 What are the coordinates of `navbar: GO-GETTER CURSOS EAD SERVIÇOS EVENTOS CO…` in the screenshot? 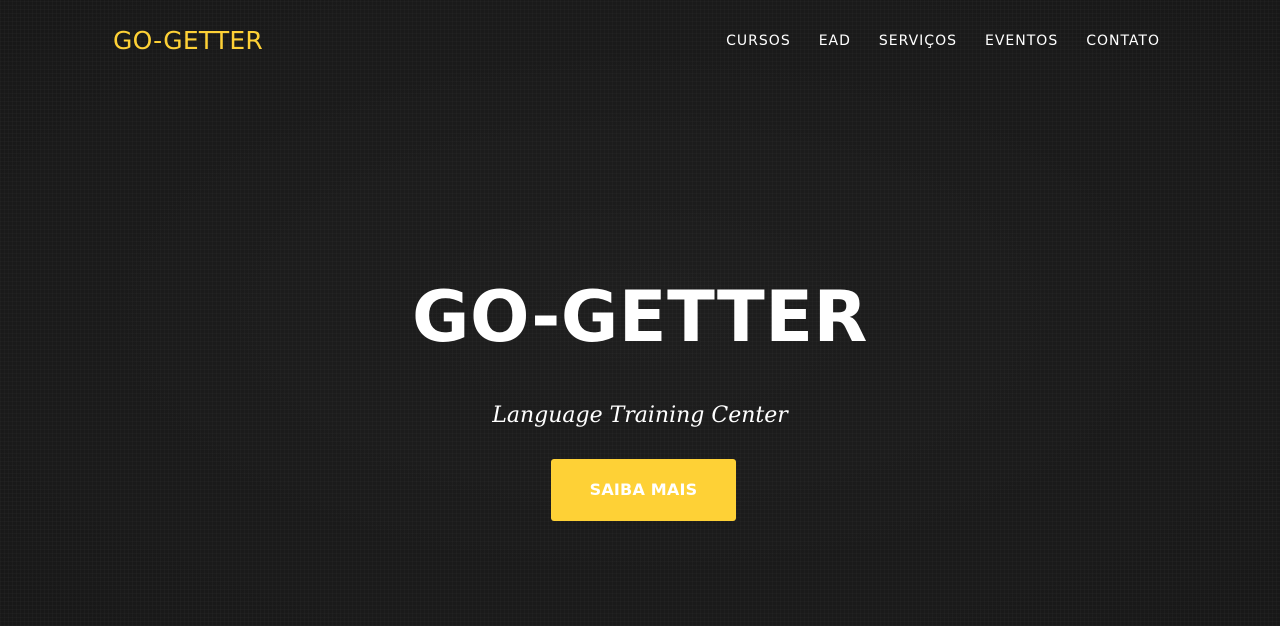 It's located at (640, 41).